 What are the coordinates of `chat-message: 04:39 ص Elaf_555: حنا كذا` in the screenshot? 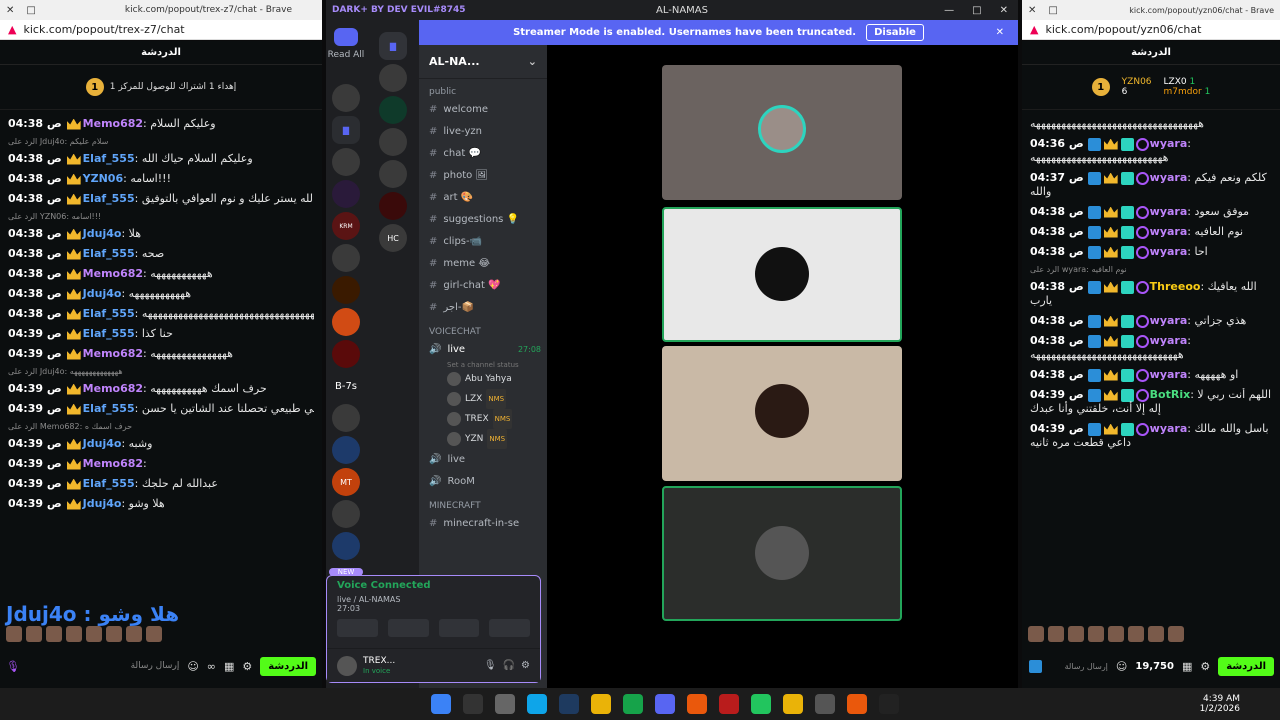 It's located at (161, 334).